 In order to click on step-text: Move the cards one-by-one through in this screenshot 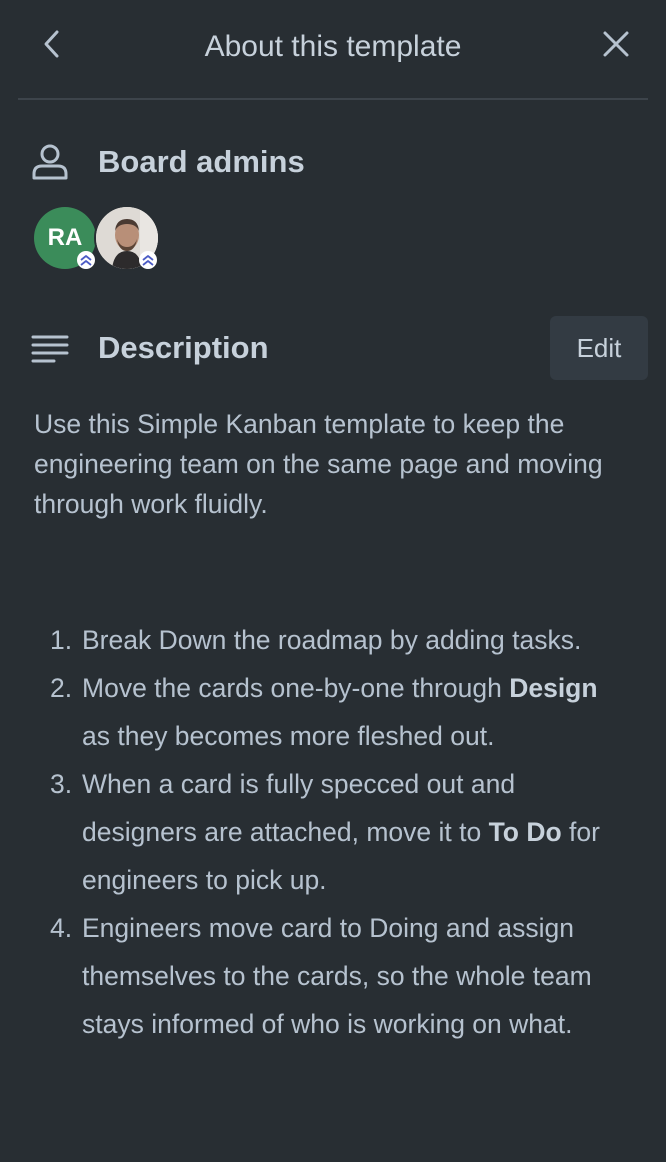, I will do `click(296, 688)`.